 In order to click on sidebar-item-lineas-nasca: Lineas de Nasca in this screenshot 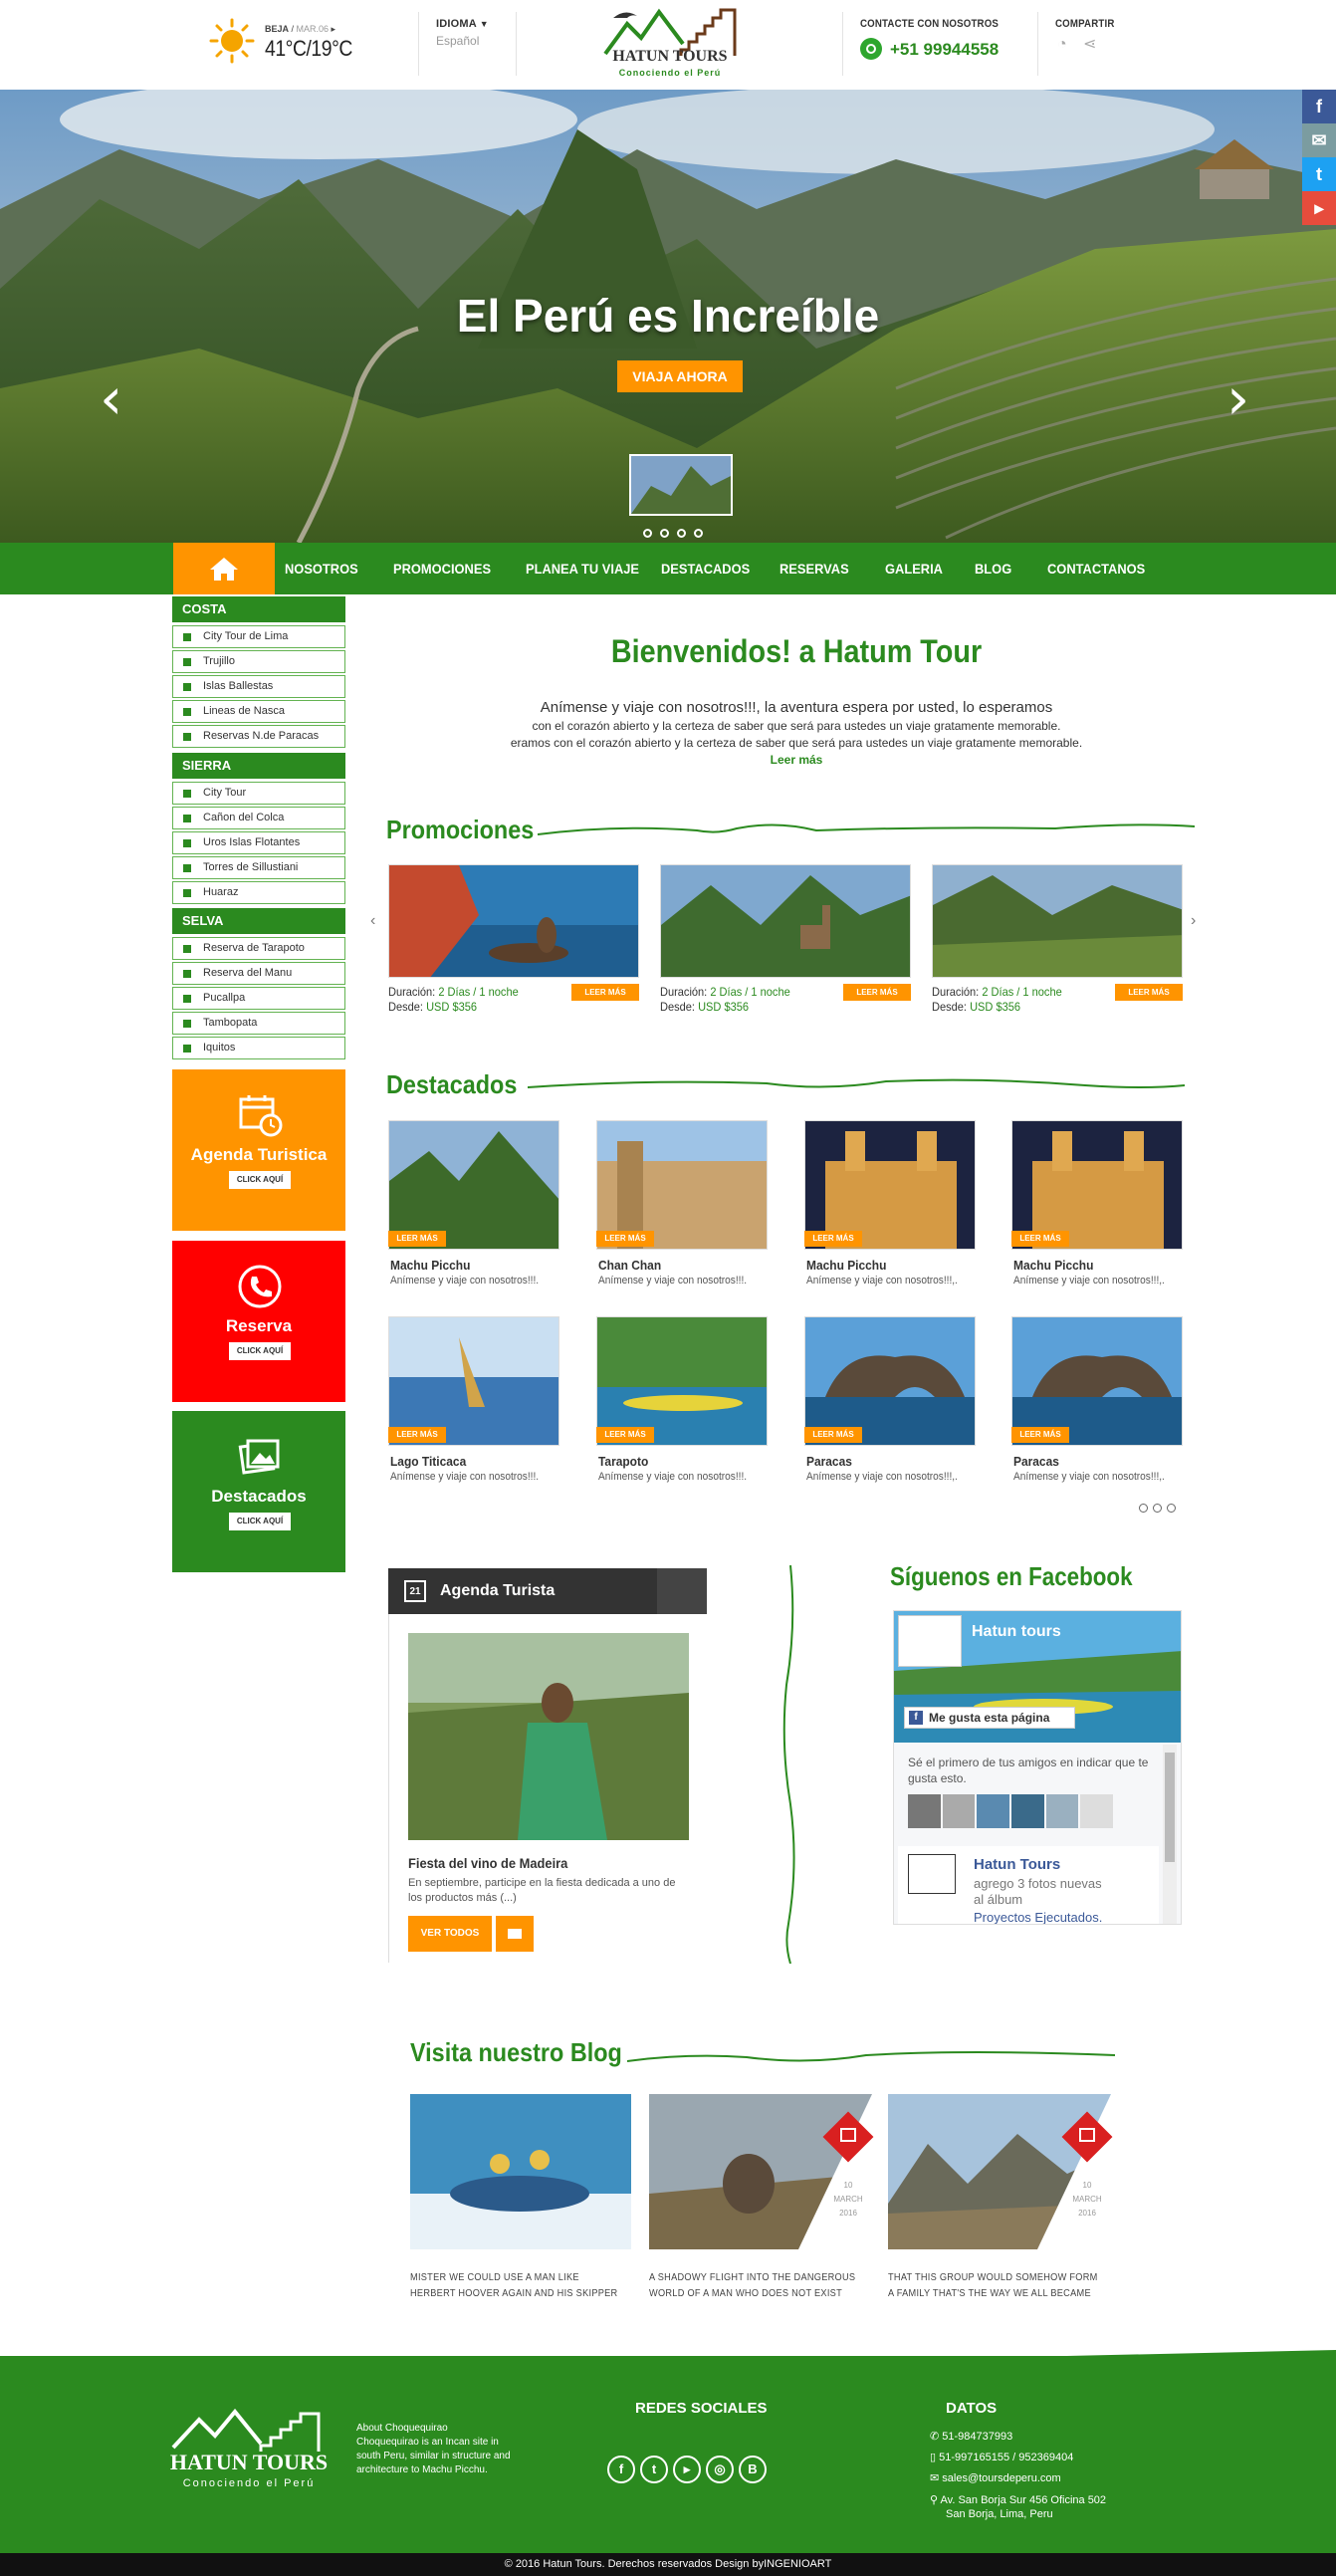, I will do `click(258, 711)`.